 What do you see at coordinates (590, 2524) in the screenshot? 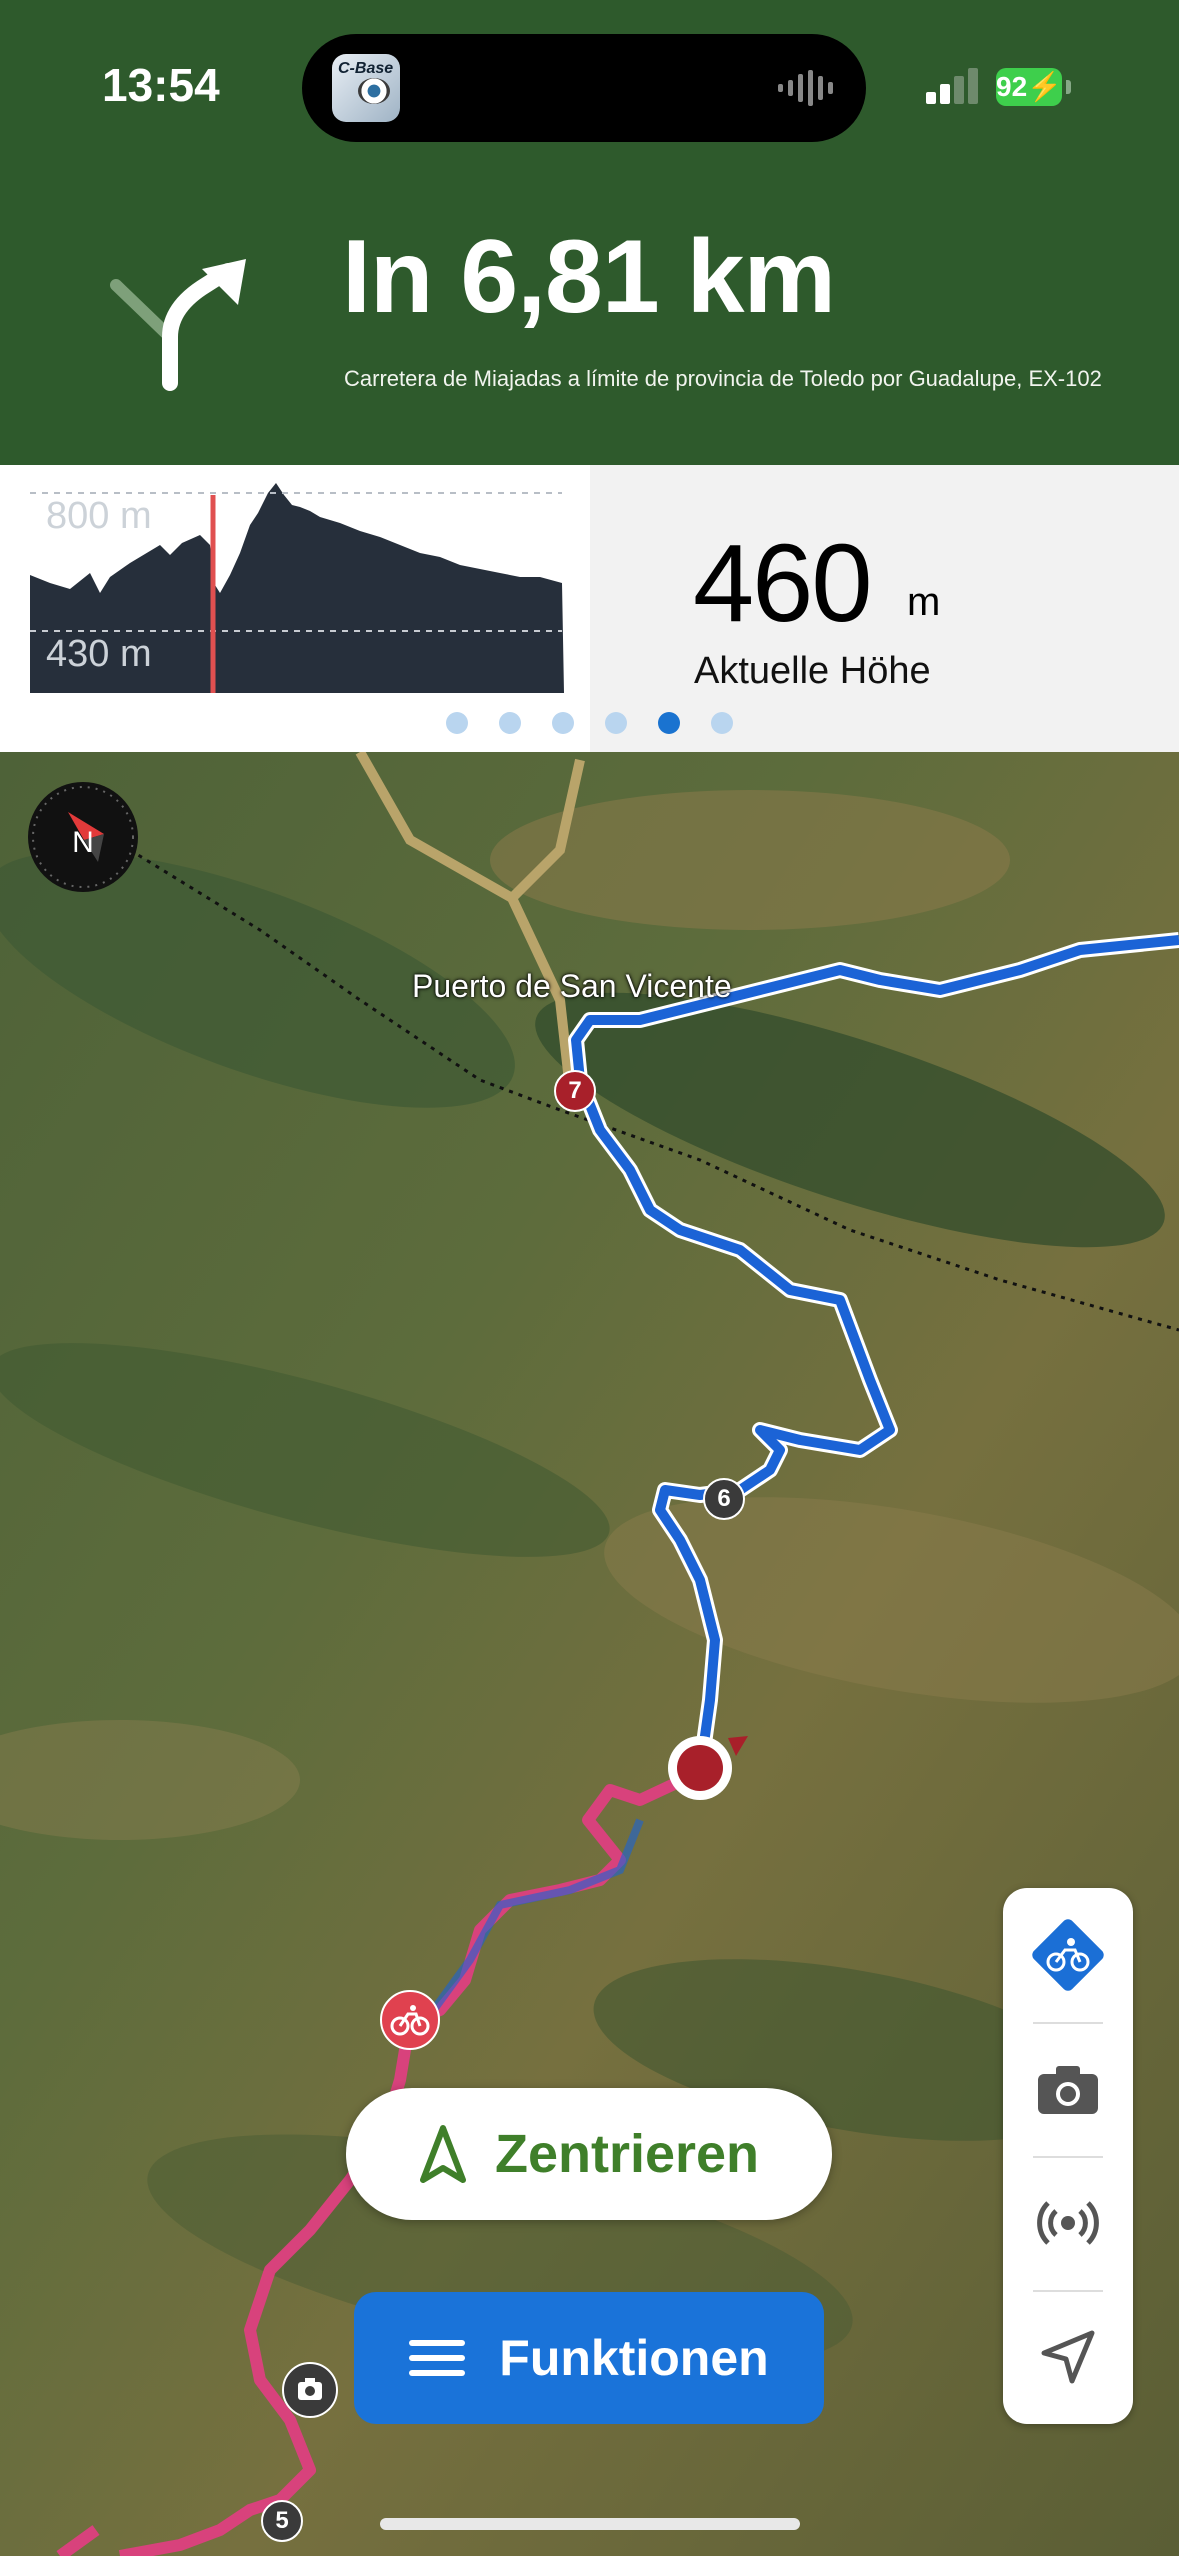
I see `home-indicator` at bounding box center [590, 2524].